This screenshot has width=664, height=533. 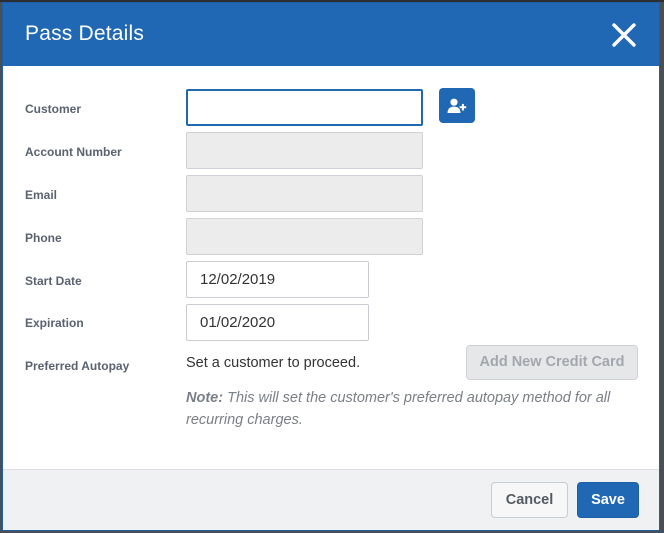 I want to click on cancel-button: Cancel, so click(x=529, y=500).